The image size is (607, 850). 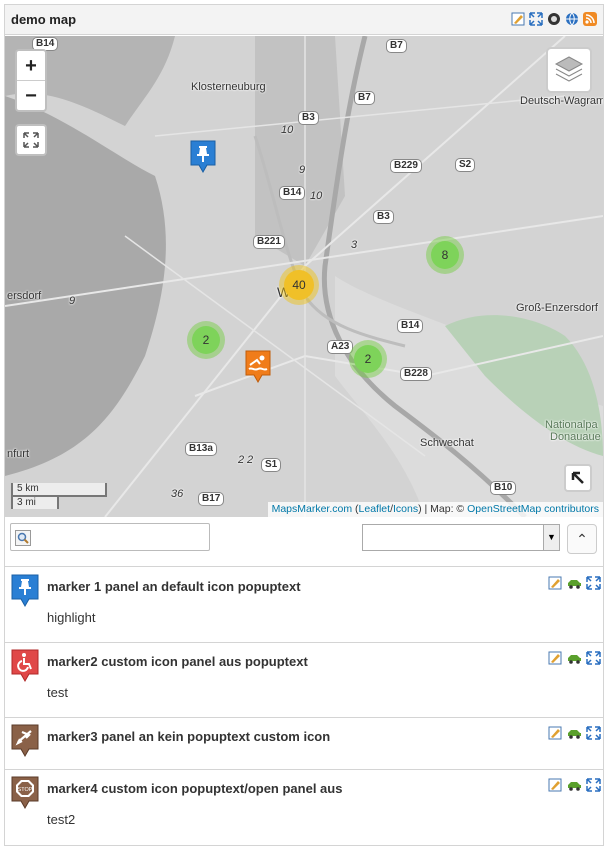 I want to click on zoom-control: + −, so click(x=31, y=80).